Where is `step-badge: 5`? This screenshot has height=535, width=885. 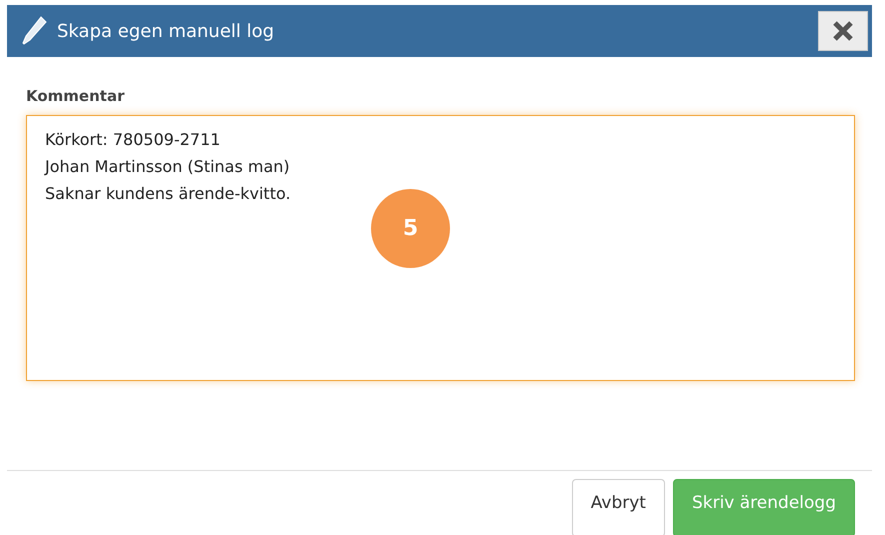 step-badge: 5 is located at coordinates (410, 228).